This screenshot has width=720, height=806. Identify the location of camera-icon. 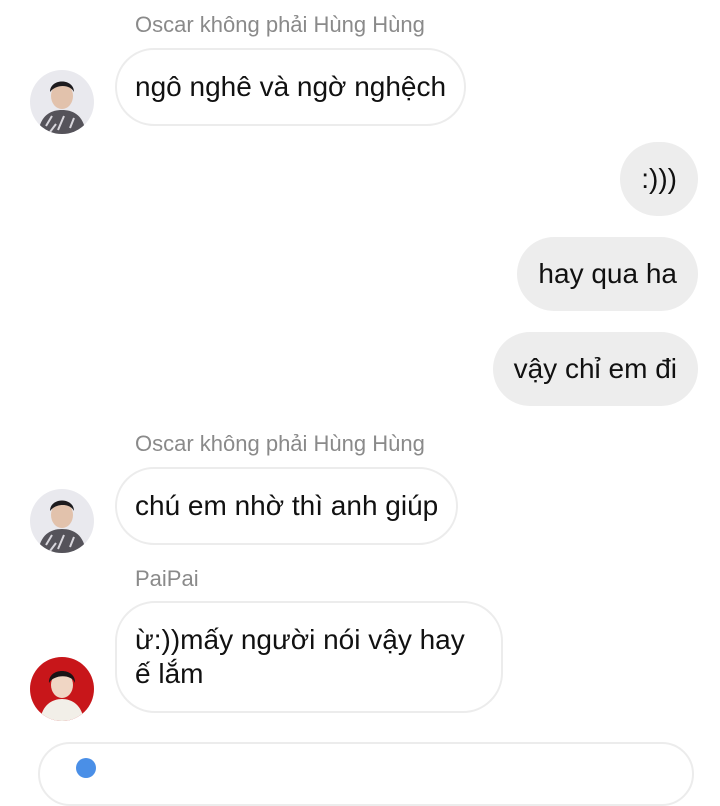
(86, 768).